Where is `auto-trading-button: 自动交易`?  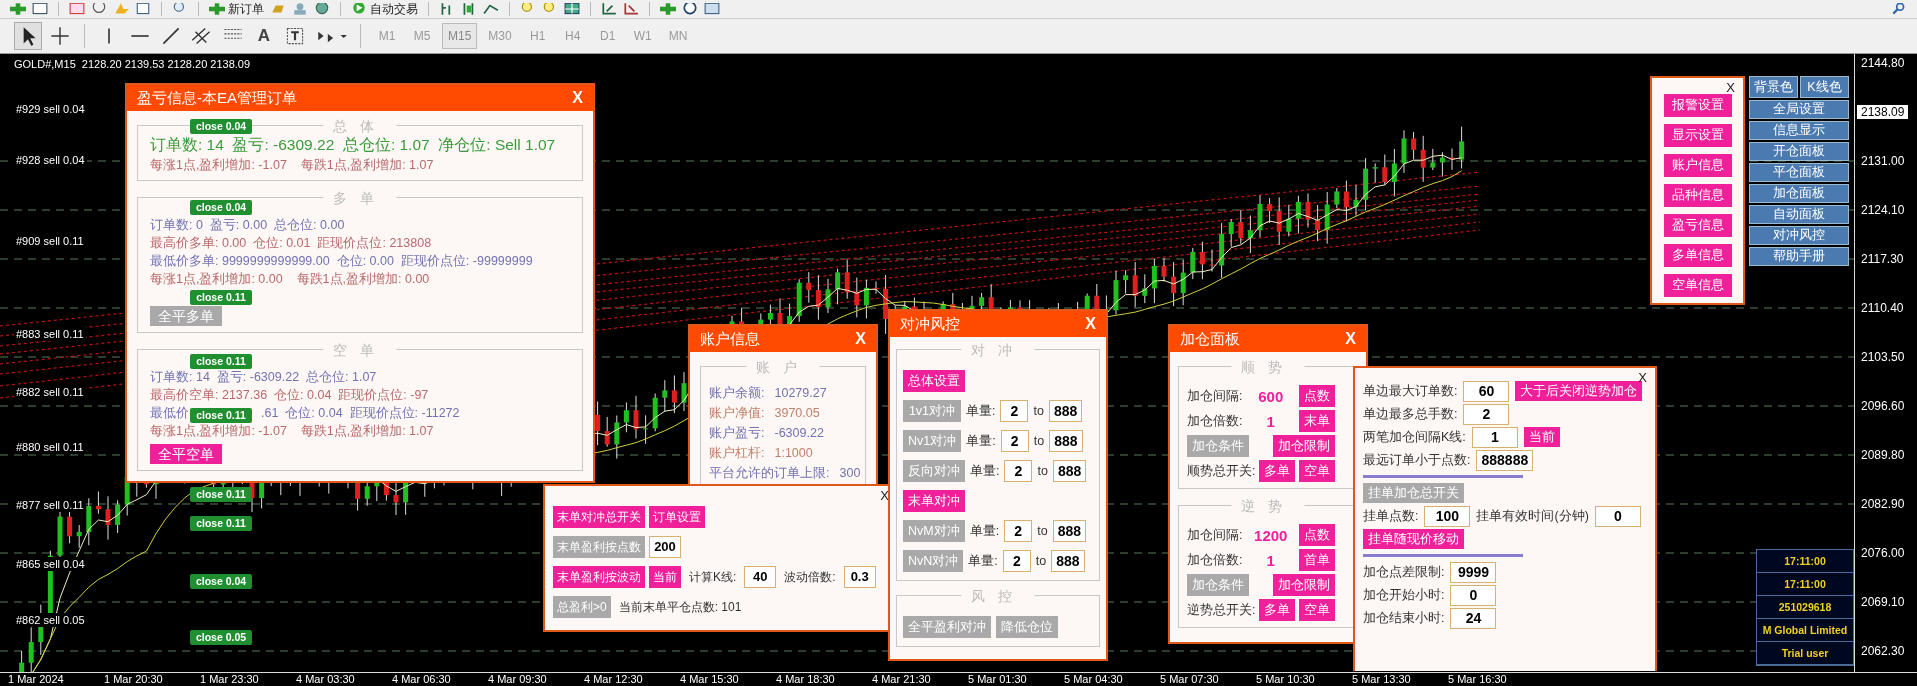
auto-trading-button: 自动交易 is located at coordinates (384, 9).